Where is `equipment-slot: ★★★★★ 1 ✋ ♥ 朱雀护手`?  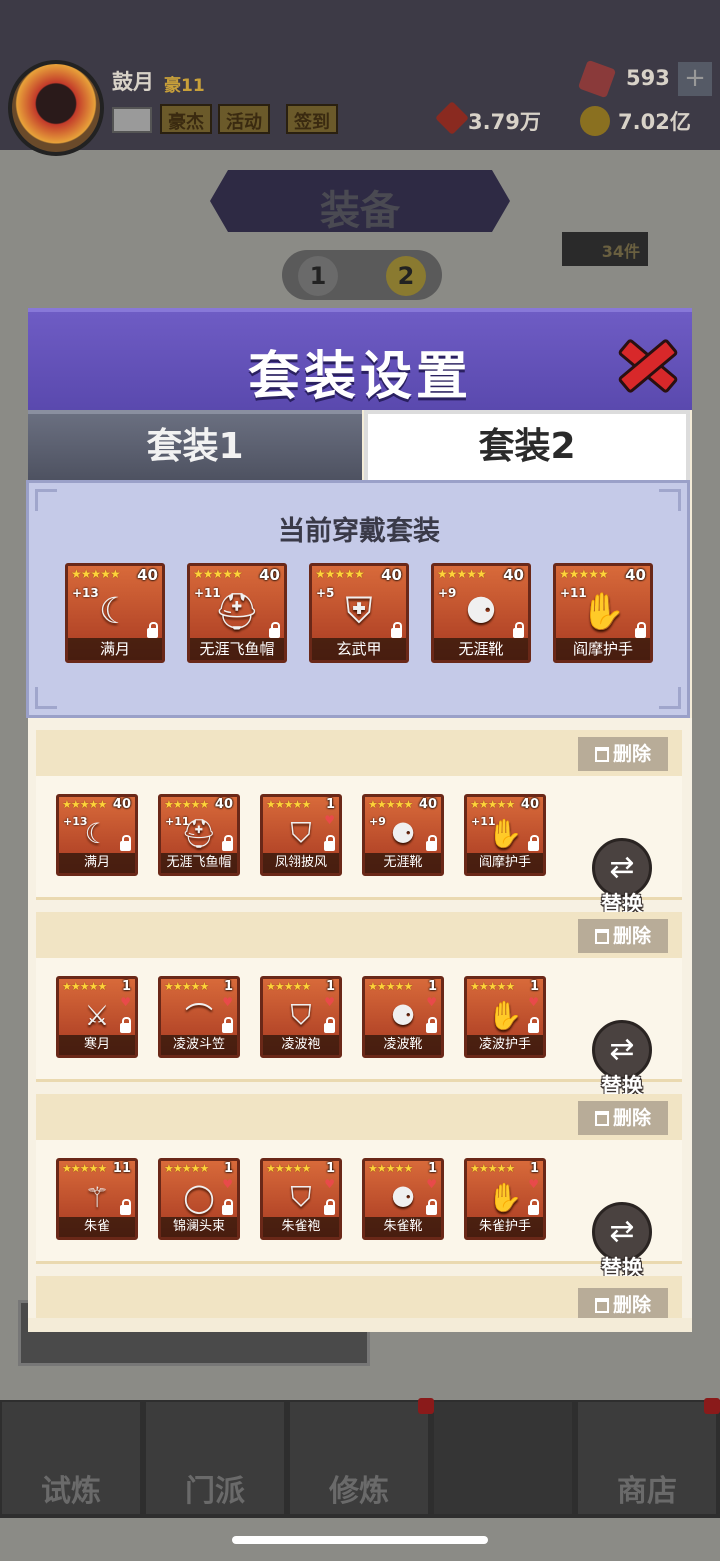
equipment-slot: ★★★★★ 1 ✋ ♥ 朱雀护手 is located at coordinates (505, 1199).